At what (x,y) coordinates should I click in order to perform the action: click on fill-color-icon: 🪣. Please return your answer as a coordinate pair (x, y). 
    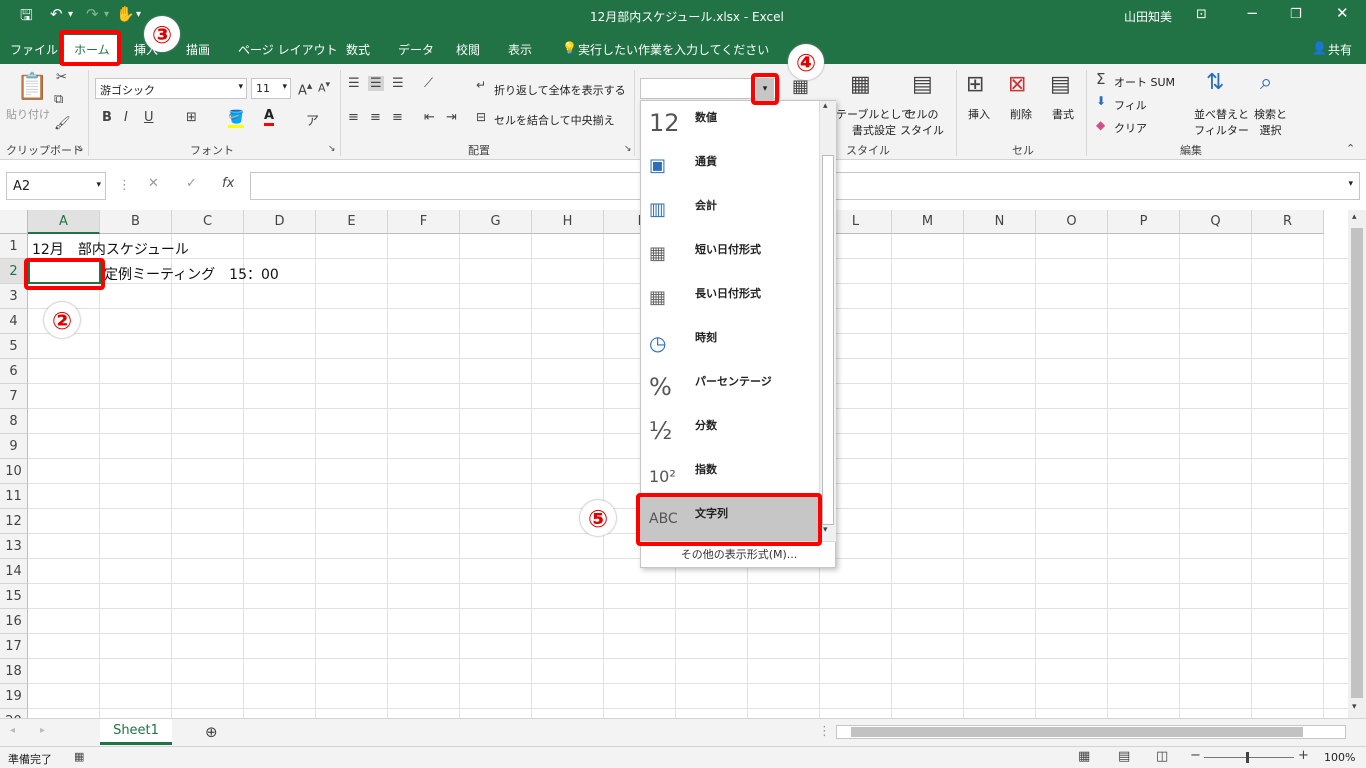
    Looking at the image, I should click on (236, 119).